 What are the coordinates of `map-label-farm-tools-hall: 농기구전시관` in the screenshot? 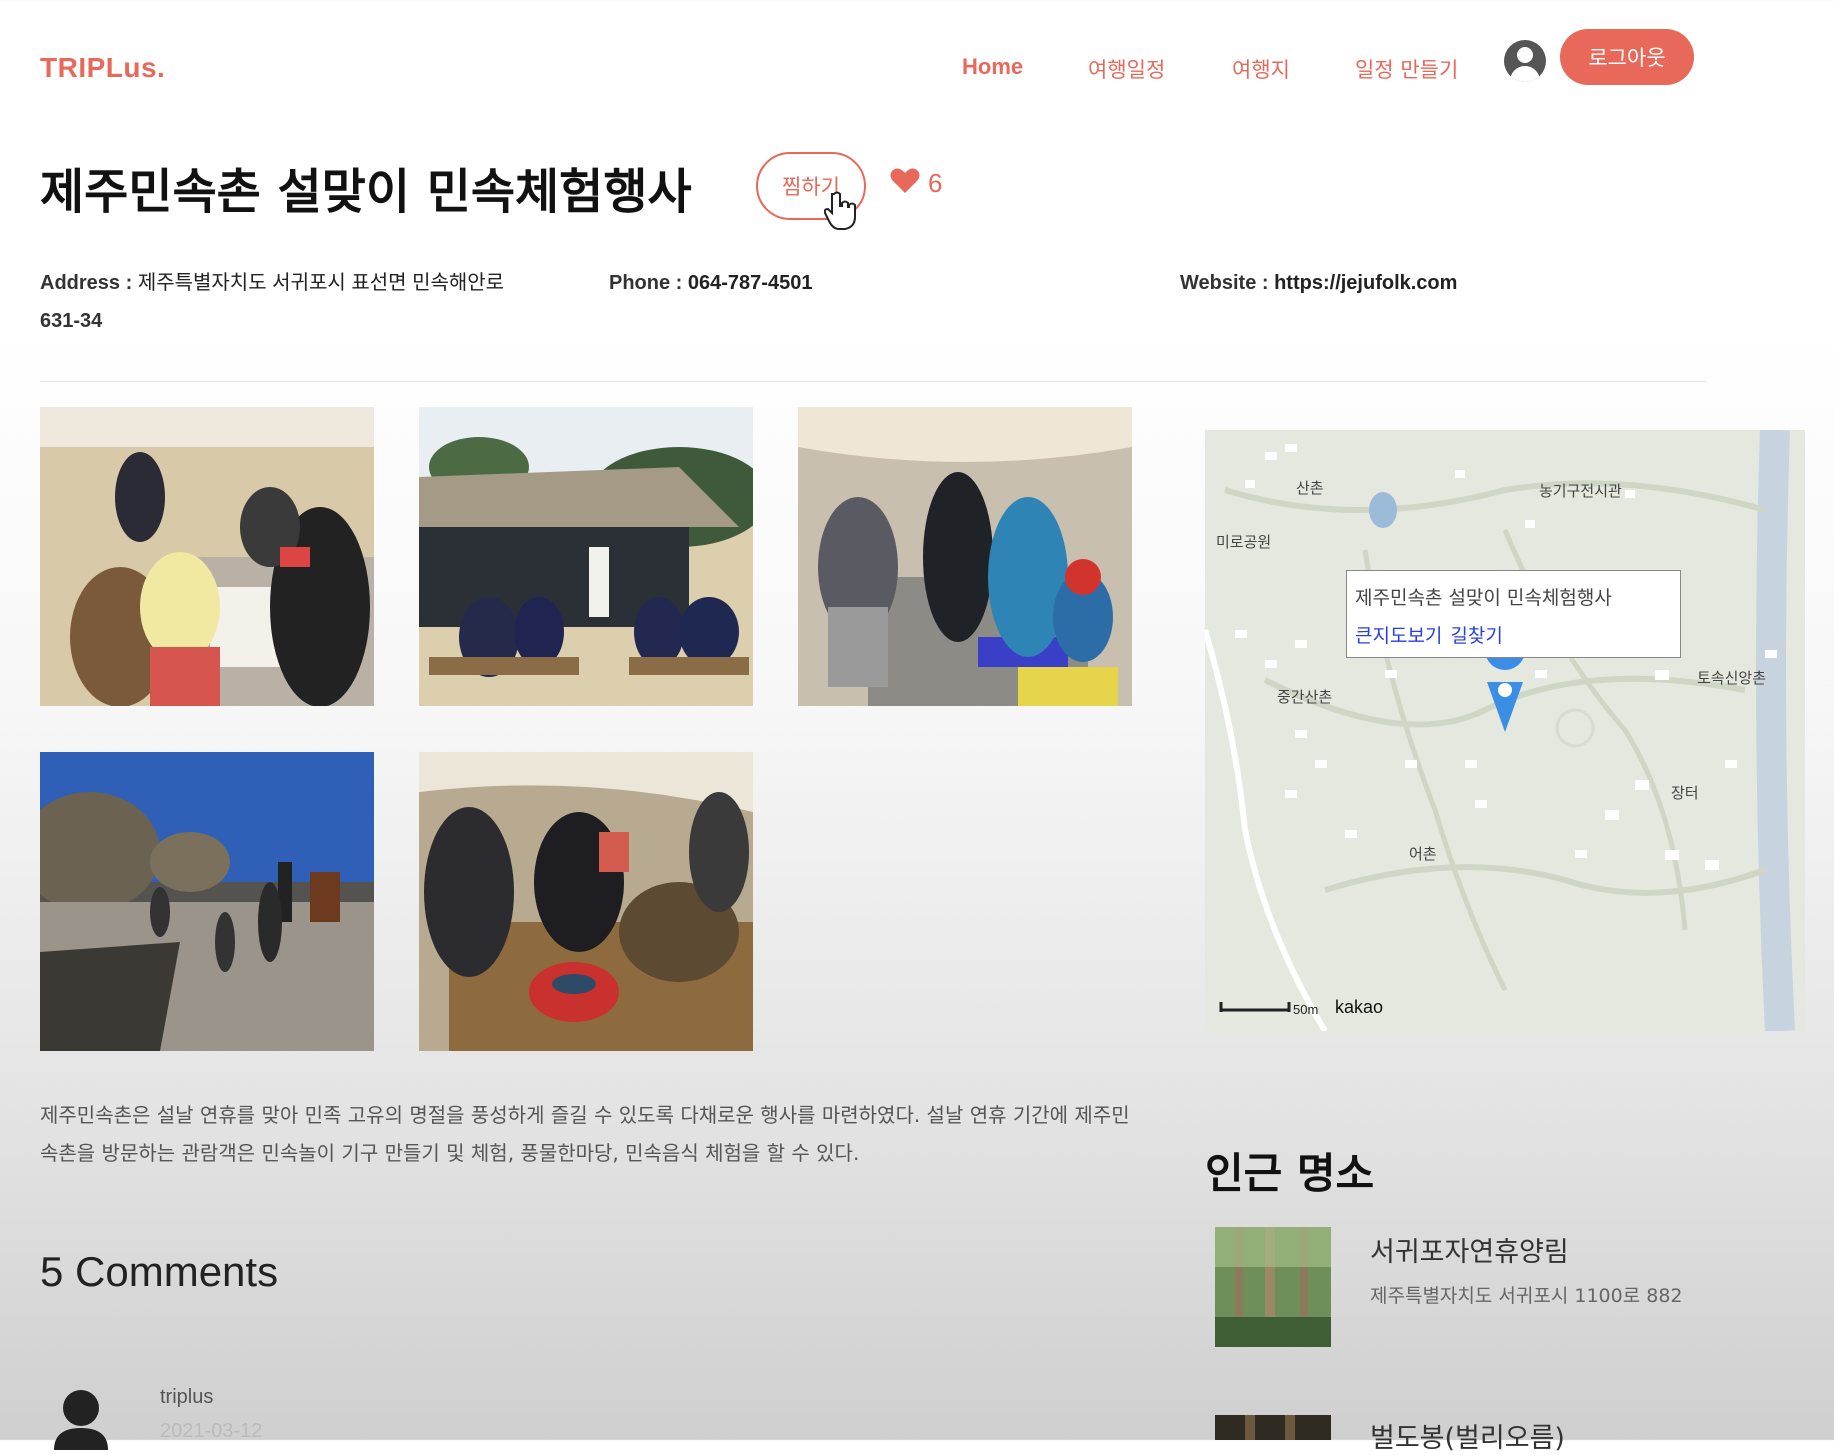 It's located at (1580, 491).